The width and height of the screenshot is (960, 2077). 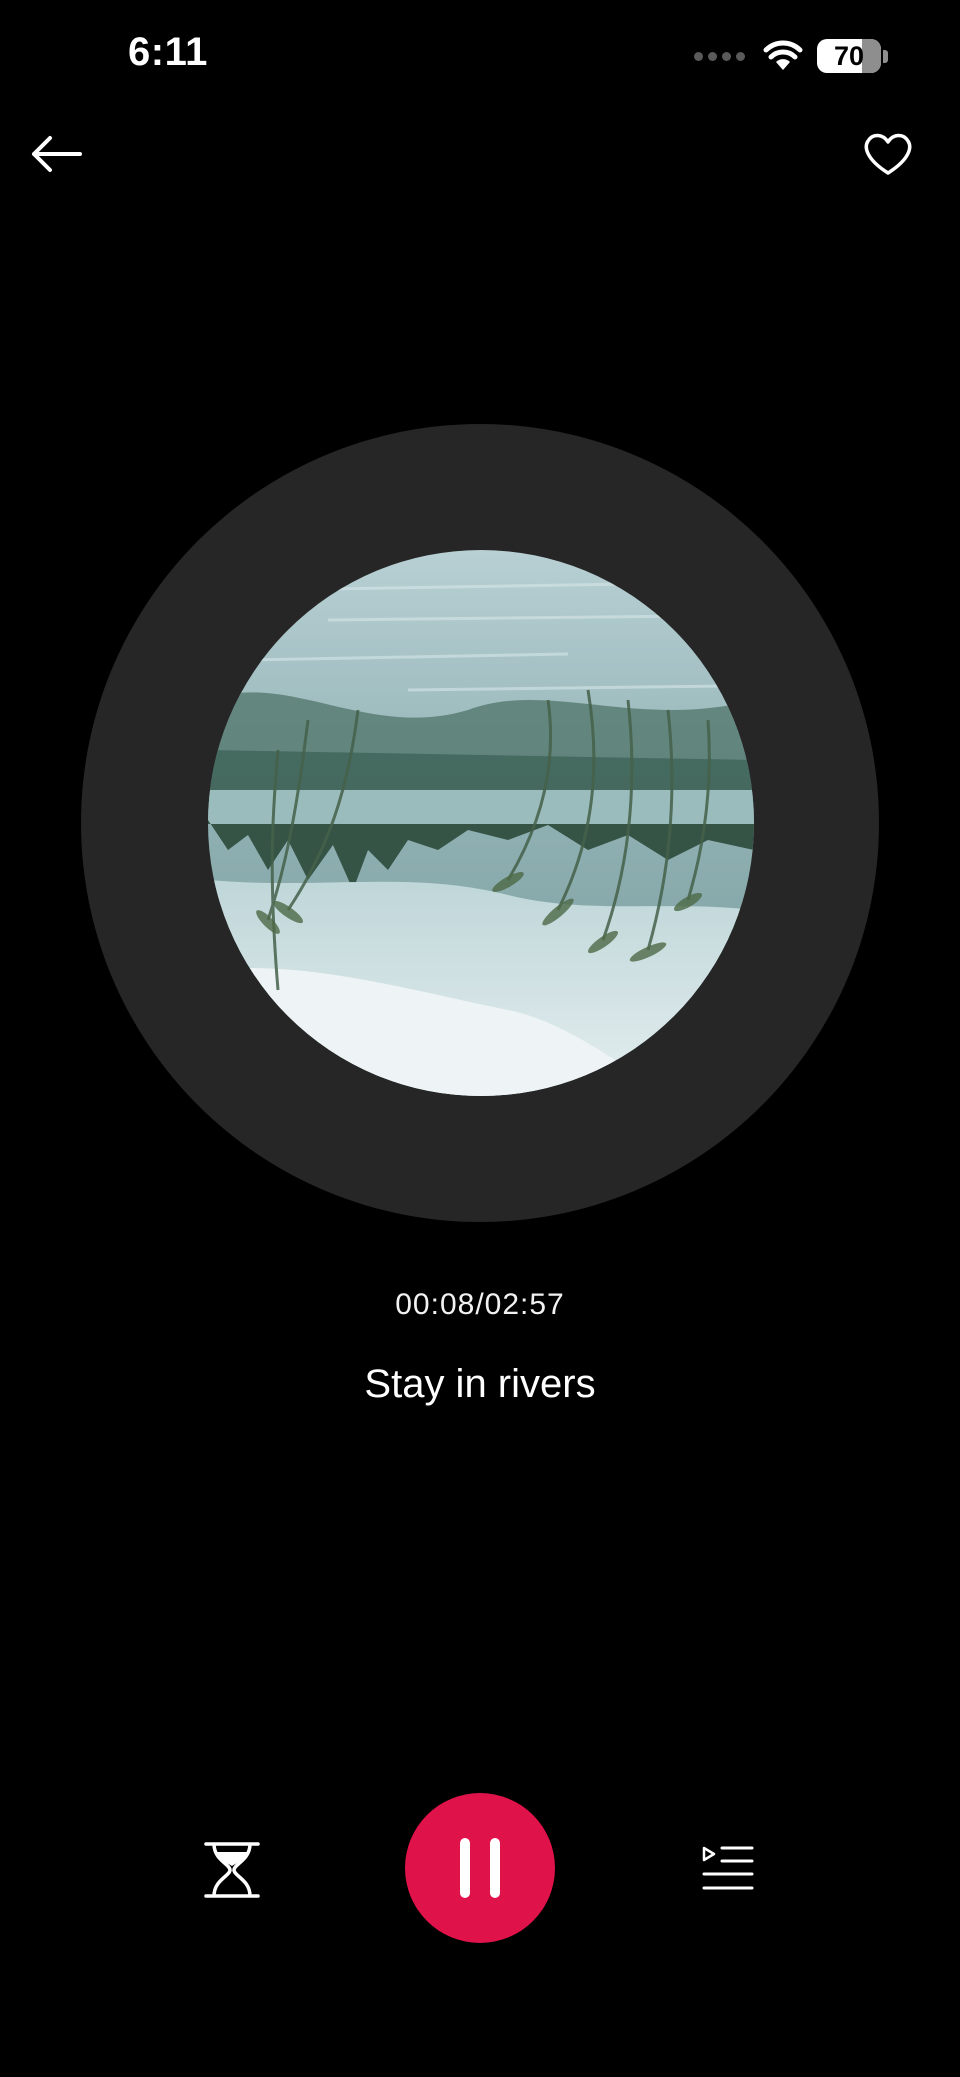 I want to click on wifi-icon, so click(x=783, y=55).